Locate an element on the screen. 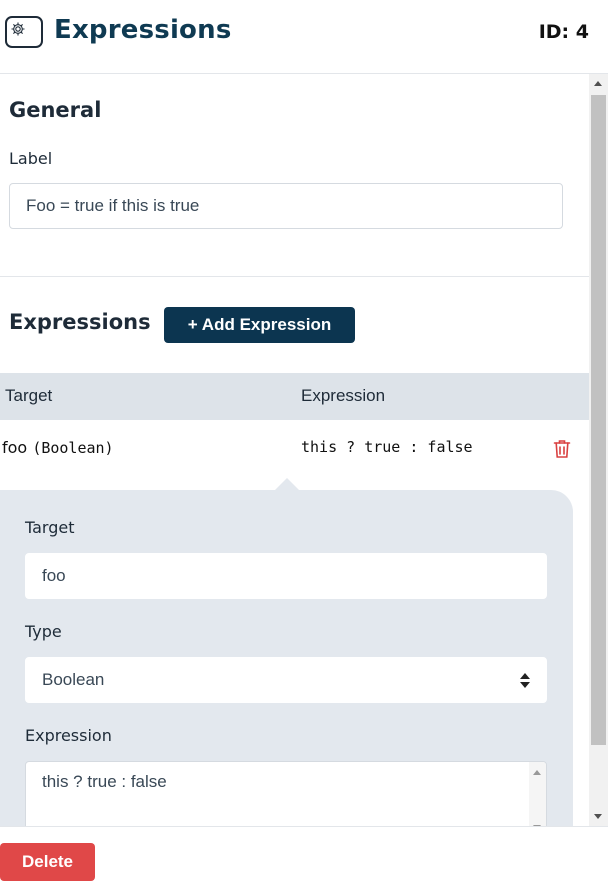 The image size is (608, 891). scroll-thumb is located at coordinates (598, 420).